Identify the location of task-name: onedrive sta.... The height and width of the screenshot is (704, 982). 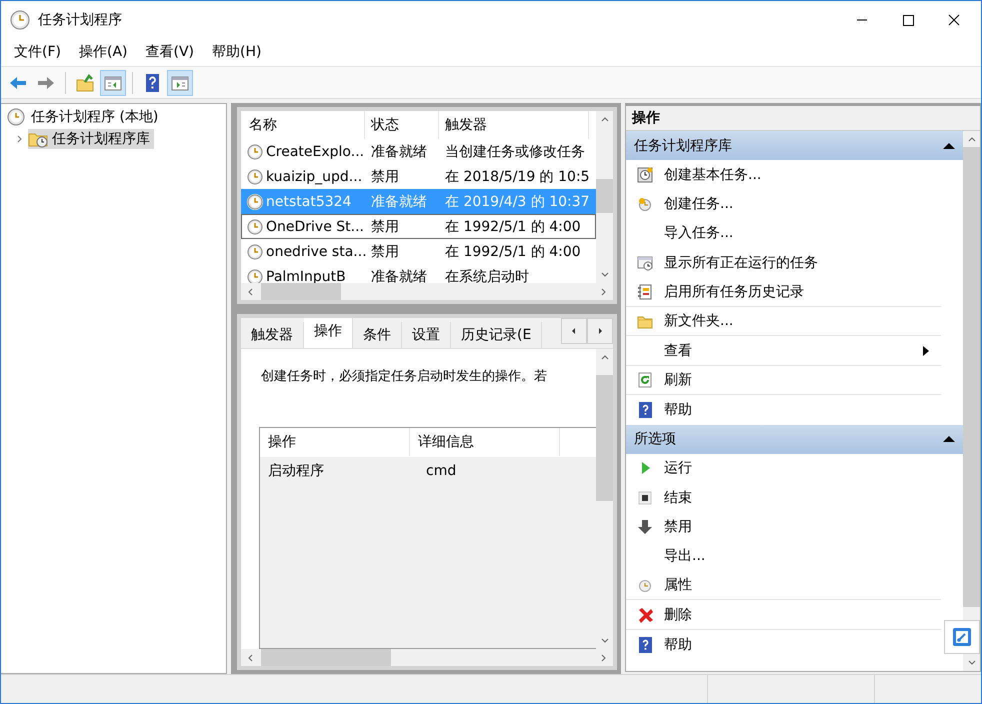
(316, 252).